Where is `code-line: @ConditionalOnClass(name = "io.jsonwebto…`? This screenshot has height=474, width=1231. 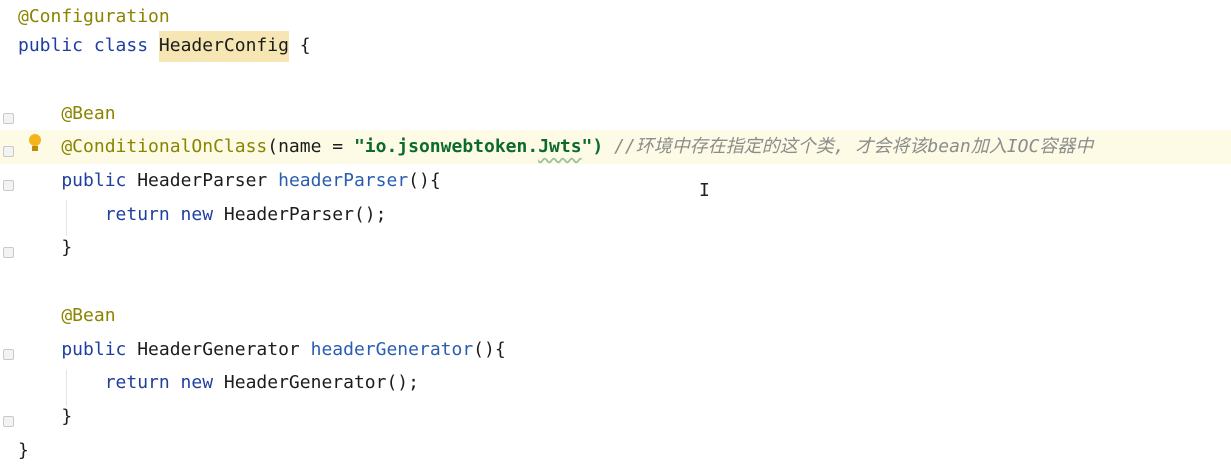
code-line: @ConditionalOnClass(name = "io.jsonwebto… is located at coordinates (615, 147).